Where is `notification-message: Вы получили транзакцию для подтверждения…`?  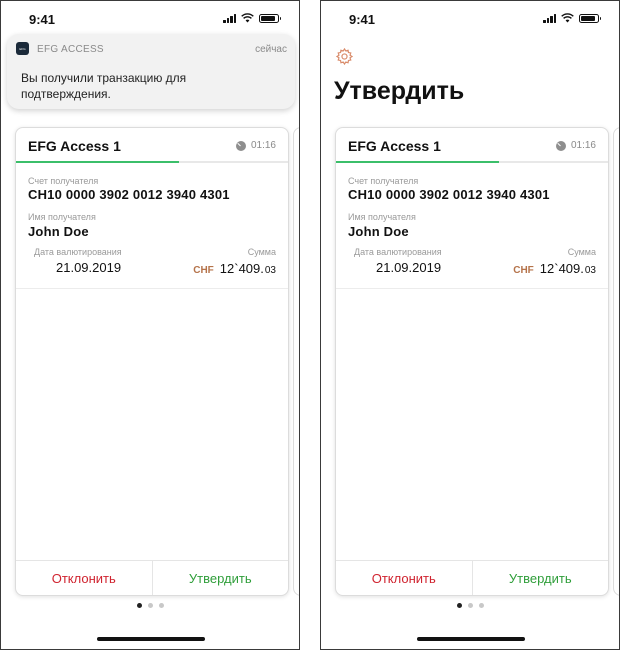 notification-message: Вы получили транзакцию для подтверждения… is located at coordinates (104, 86).